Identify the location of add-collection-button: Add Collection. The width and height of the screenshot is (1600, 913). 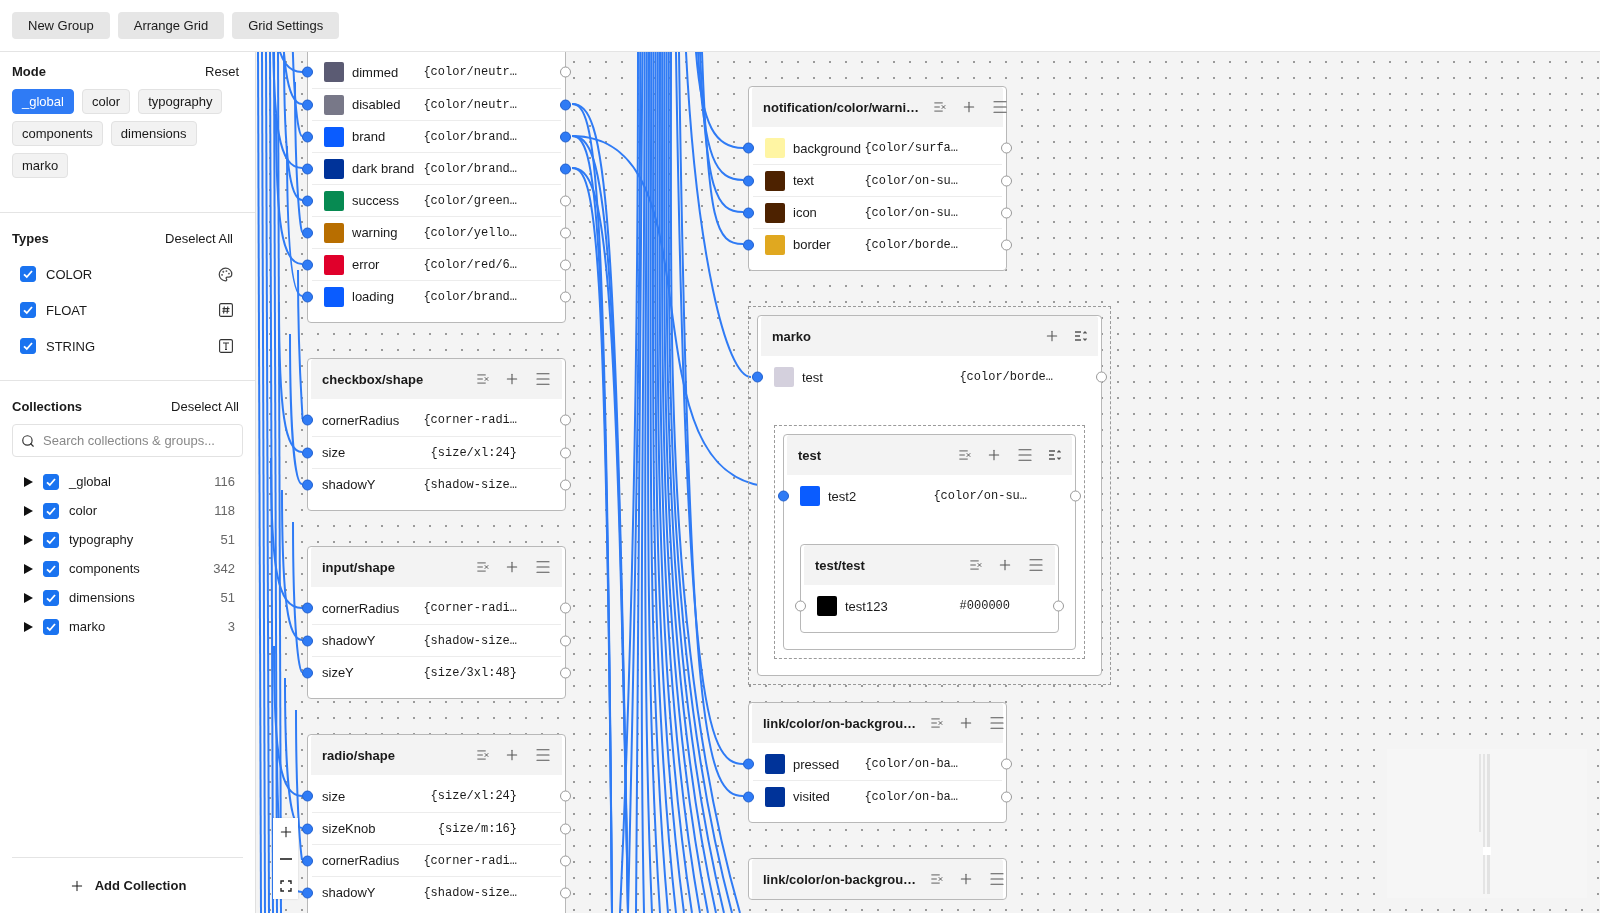
(127, 885).